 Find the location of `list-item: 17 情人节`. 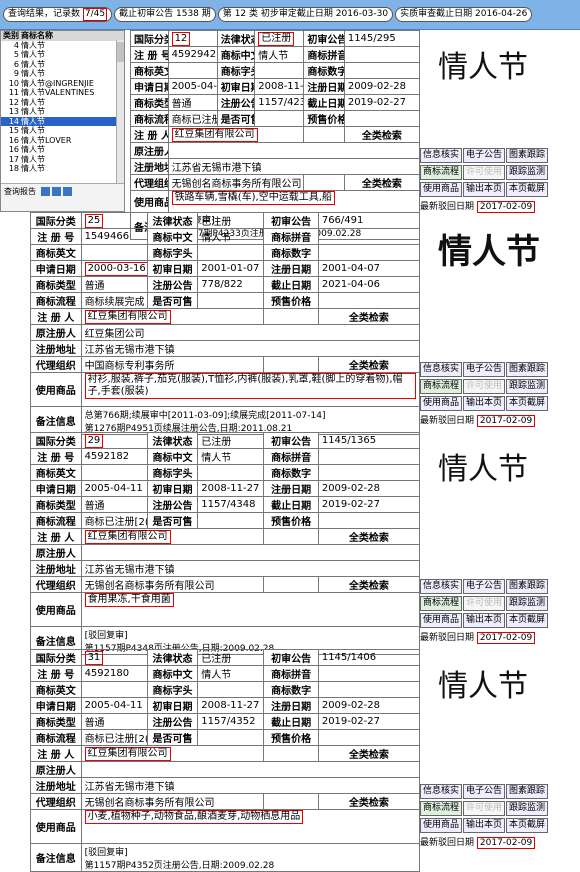

list-item: 17 情人节 is located at coordinates (62, 160).